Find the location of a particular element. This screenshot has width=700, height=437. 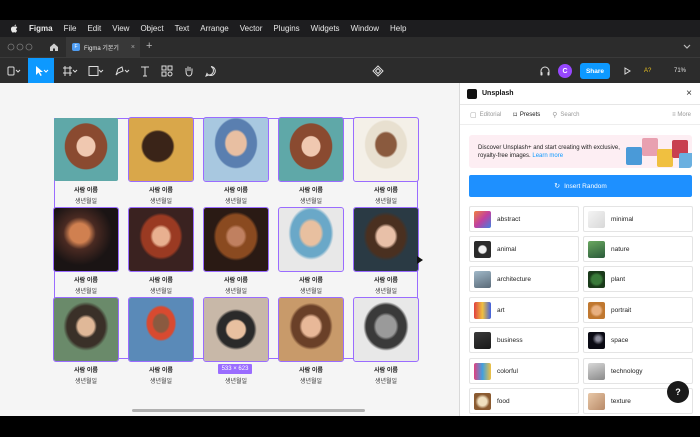

menu-window: Window is located at coordinates (365, 28).